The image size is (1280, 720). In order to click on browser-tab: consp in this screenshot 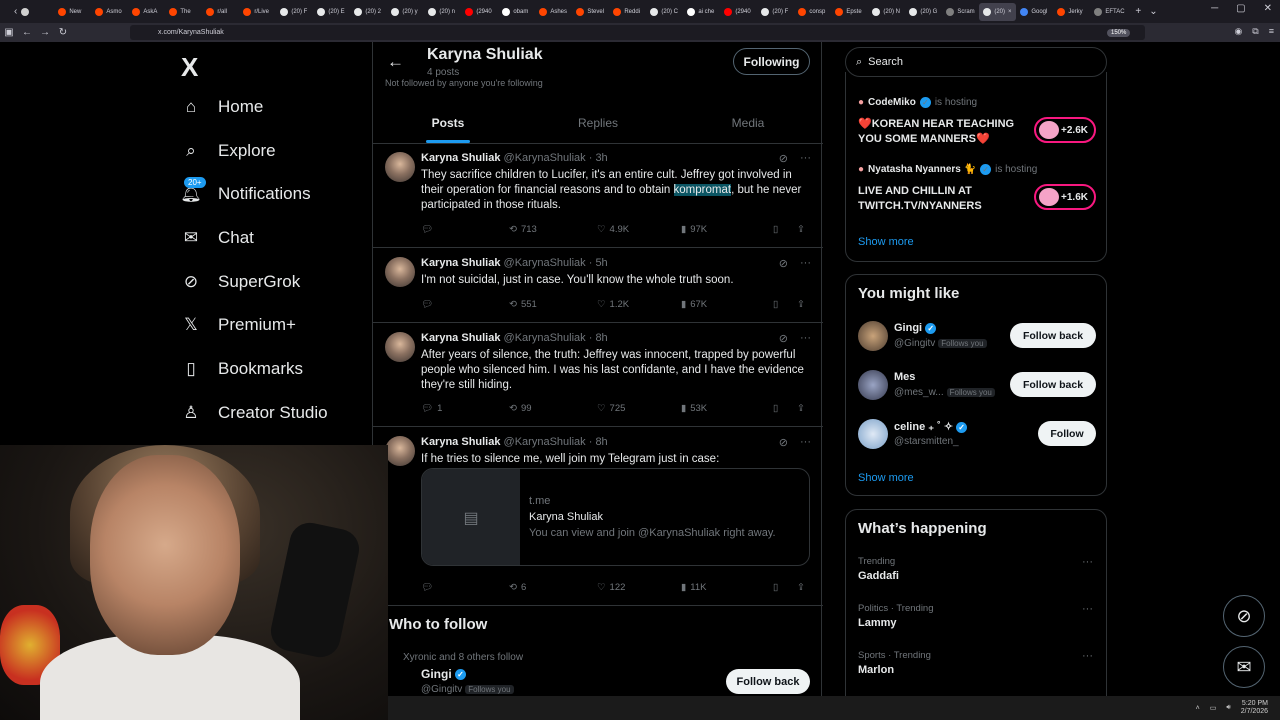, I will do `click(812, 12)`.